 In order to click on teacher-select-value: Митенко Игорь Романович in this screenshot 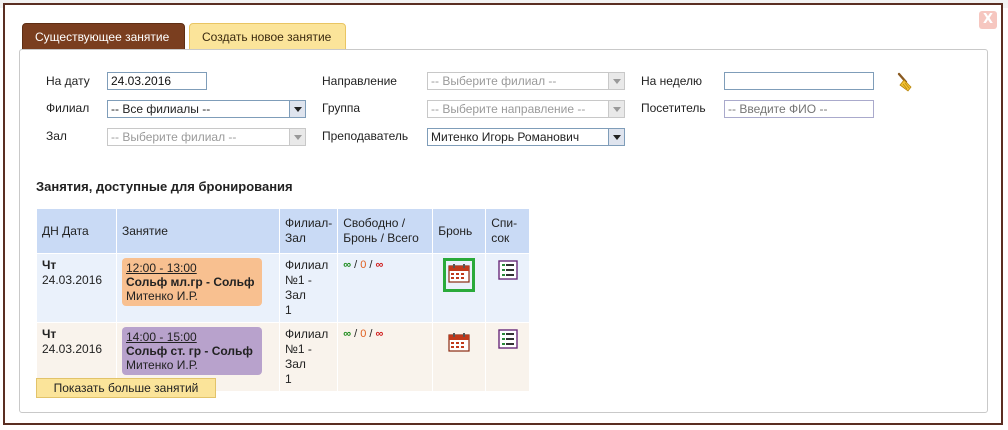, I will do `click(505, 137)`.